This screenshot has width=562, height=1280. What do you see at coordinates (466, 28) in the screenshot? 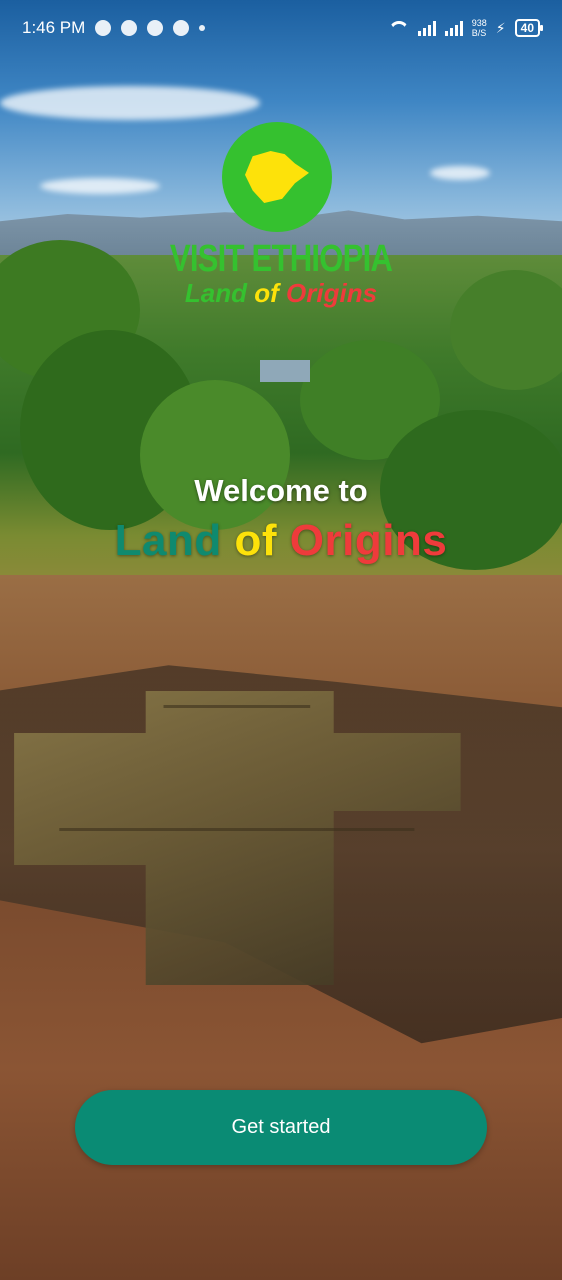
I see `status-right: 938 B/S ⚡ 40` at bounding box center [466, 28].